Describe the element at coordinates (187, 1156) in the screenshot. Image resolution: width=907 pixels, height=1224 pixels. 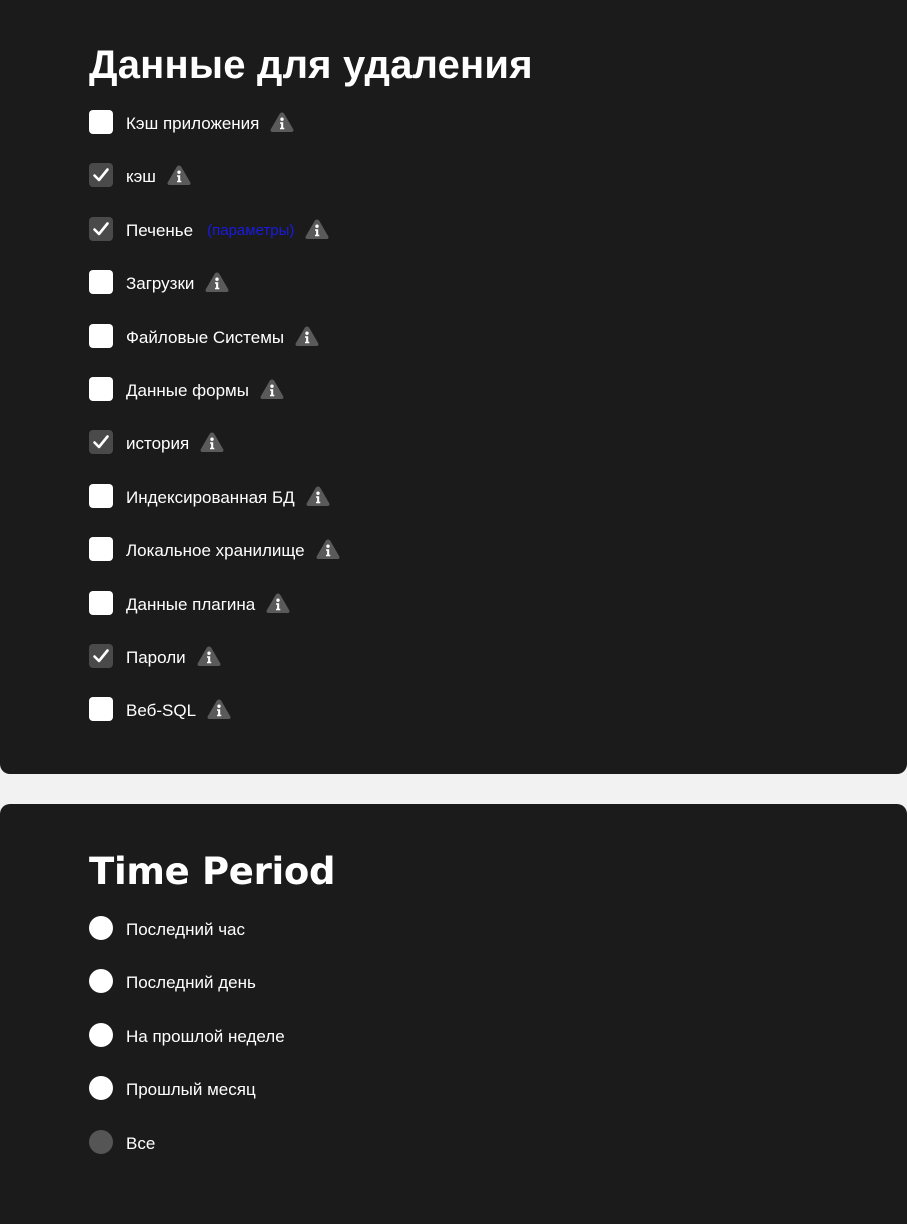
I see `time-period-option-row: Все` at that location.